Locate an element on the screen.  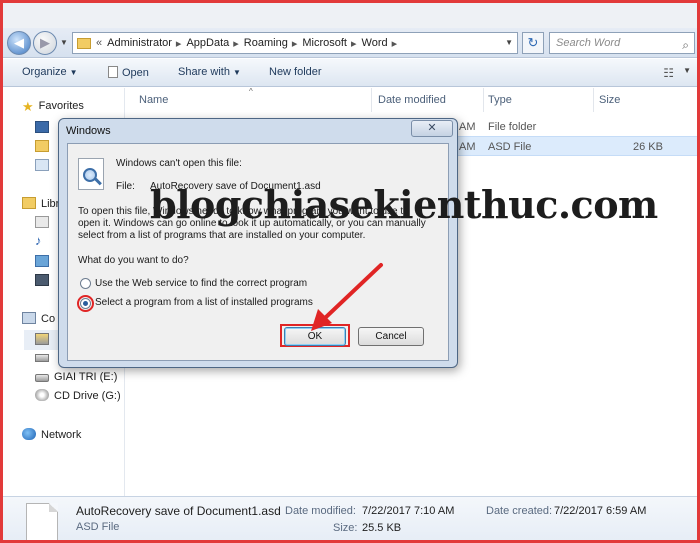
open-label: Open is located at coordinates (135, 73).